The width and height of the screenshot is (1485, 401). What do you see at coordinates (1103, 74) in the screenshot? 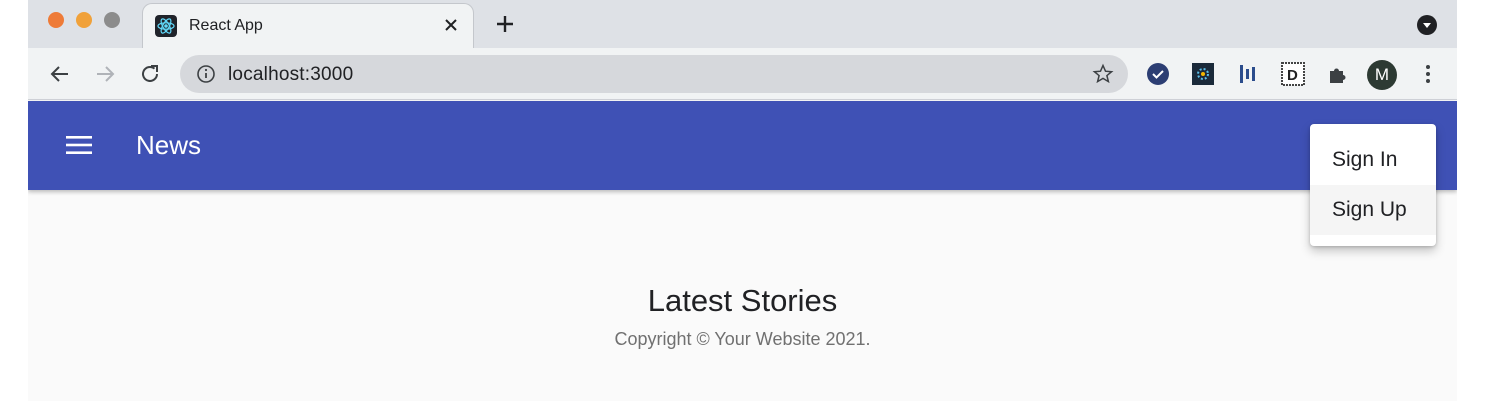
I see `star-icon` at bounding box center [1103, 74].